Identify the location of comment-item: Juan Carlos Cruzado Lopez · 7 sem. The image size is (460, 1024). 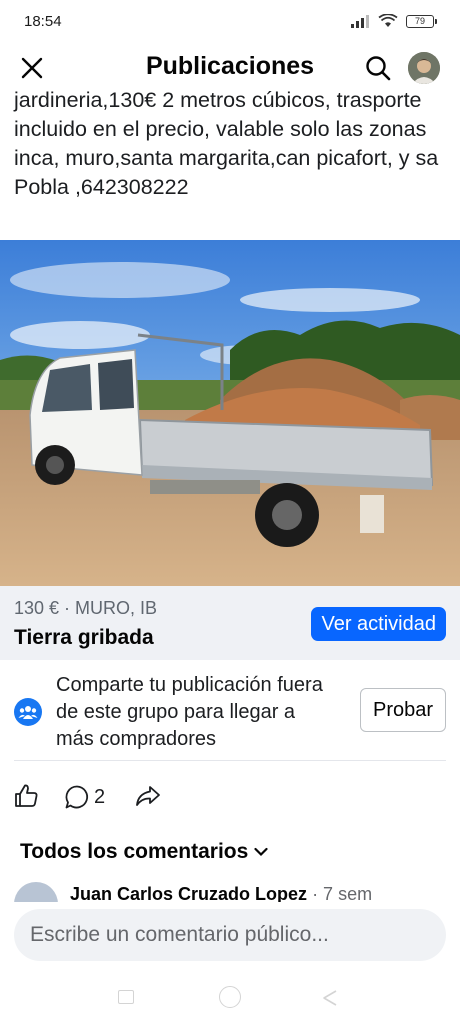
(230, 890).